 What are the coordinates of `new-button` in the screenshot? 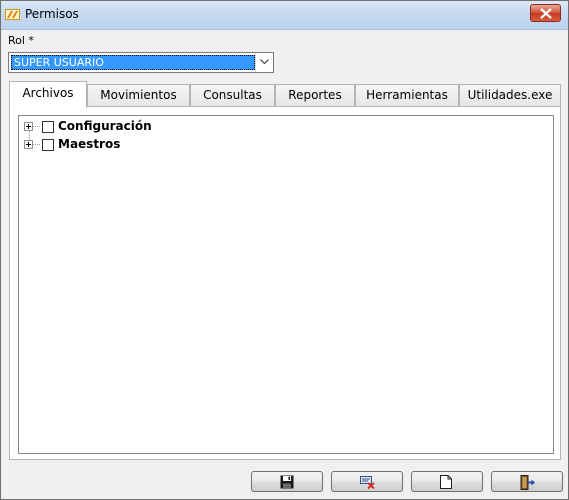 It's located at (447, 481).